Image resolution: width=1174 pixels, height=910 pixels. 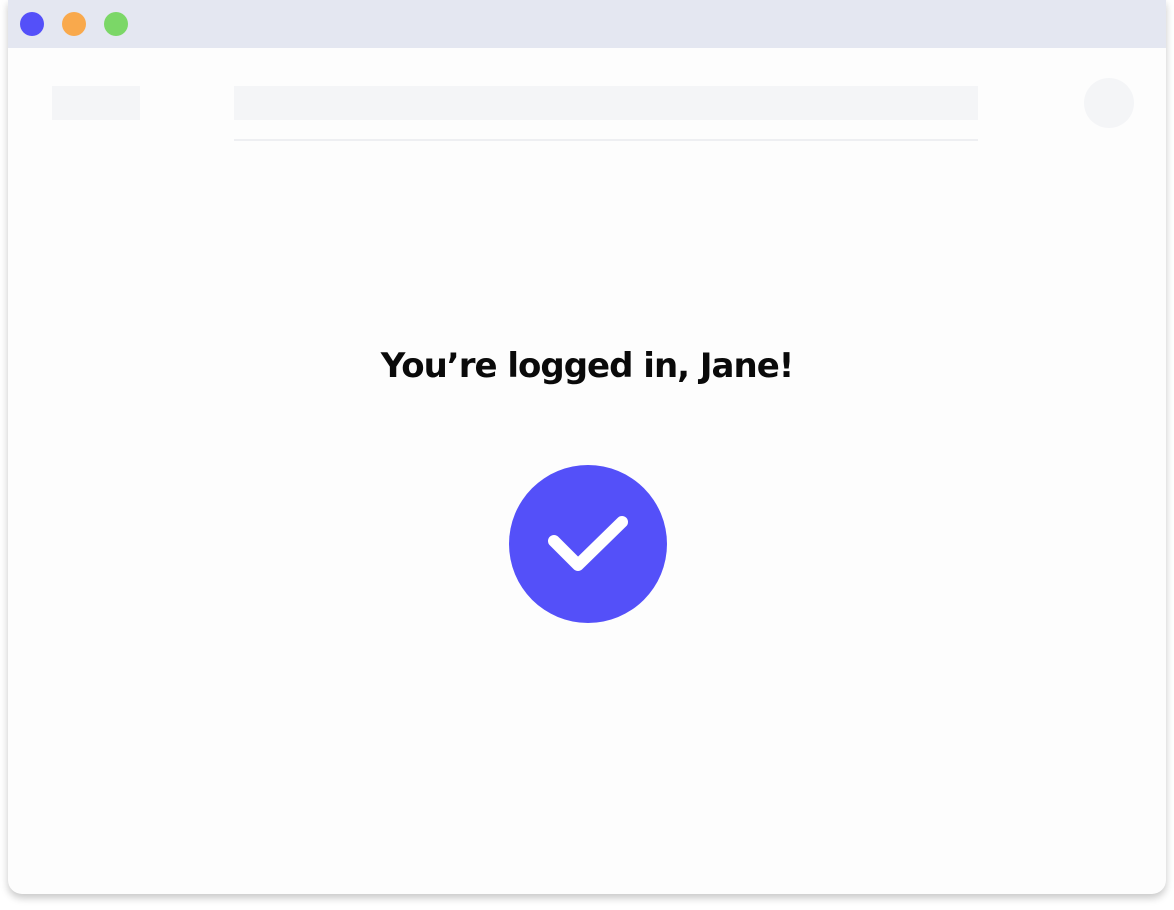 I want to click on zoom-window-button, so click(x=116, y=24).